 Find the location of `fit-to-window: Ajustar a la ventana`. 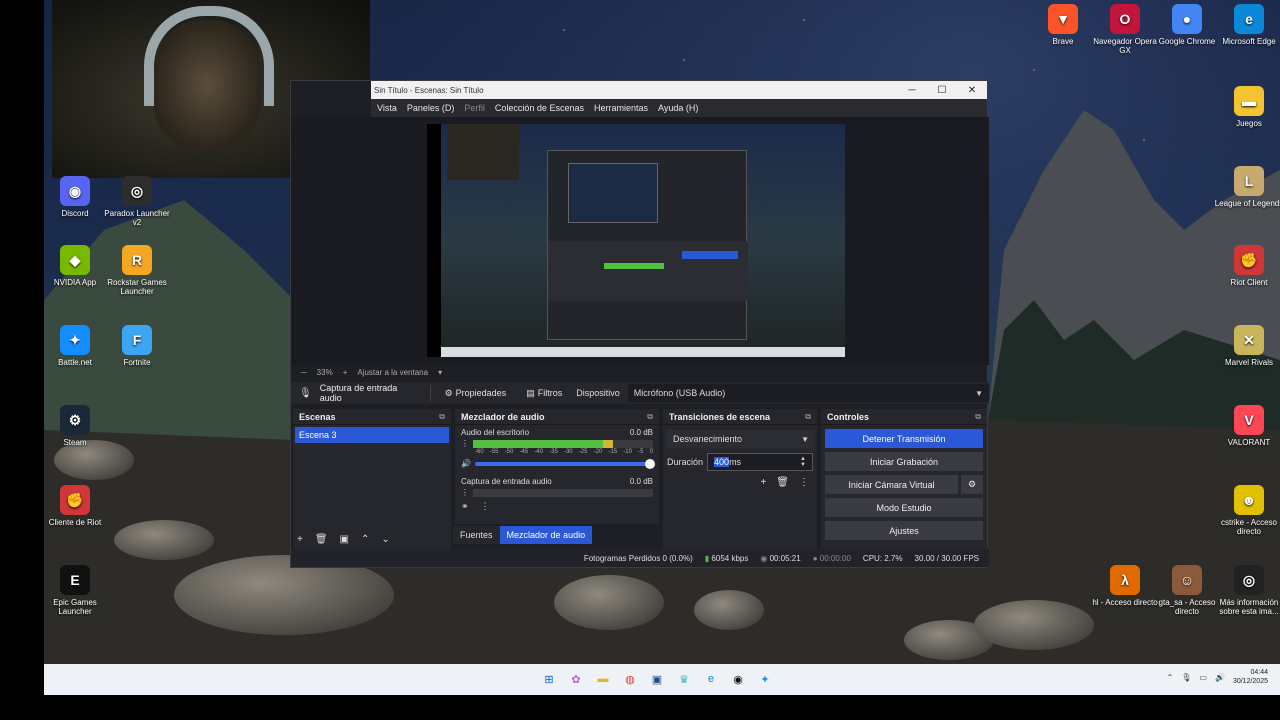

fit-to-window: Ajustar a la ventana is located at coordinates (392, 372).